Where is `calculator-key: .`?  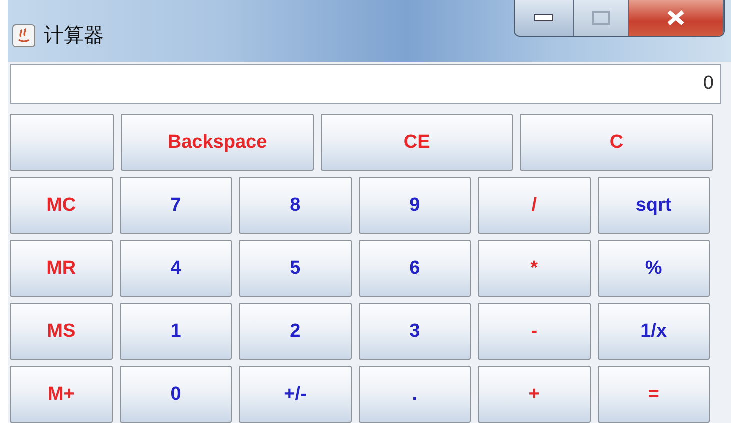 calculator-key: . is located at coordinates (415, 394).